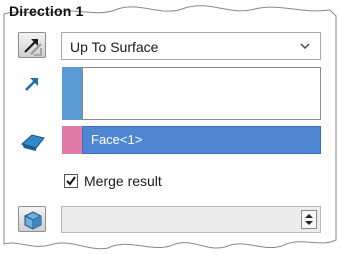  Describe the element at coordinates (305, 46) in the screenshot. I see `chevron-down-icon` at that location.